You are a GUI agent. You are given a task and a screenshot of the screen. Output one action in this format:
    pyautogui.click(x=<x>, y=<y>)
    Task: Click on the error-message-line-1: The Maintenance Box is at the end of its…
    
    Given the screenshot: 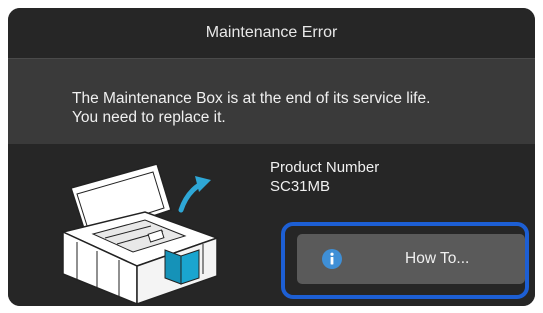 What is the action you would take?
    pyautogui.click(x=251, y=98)
    